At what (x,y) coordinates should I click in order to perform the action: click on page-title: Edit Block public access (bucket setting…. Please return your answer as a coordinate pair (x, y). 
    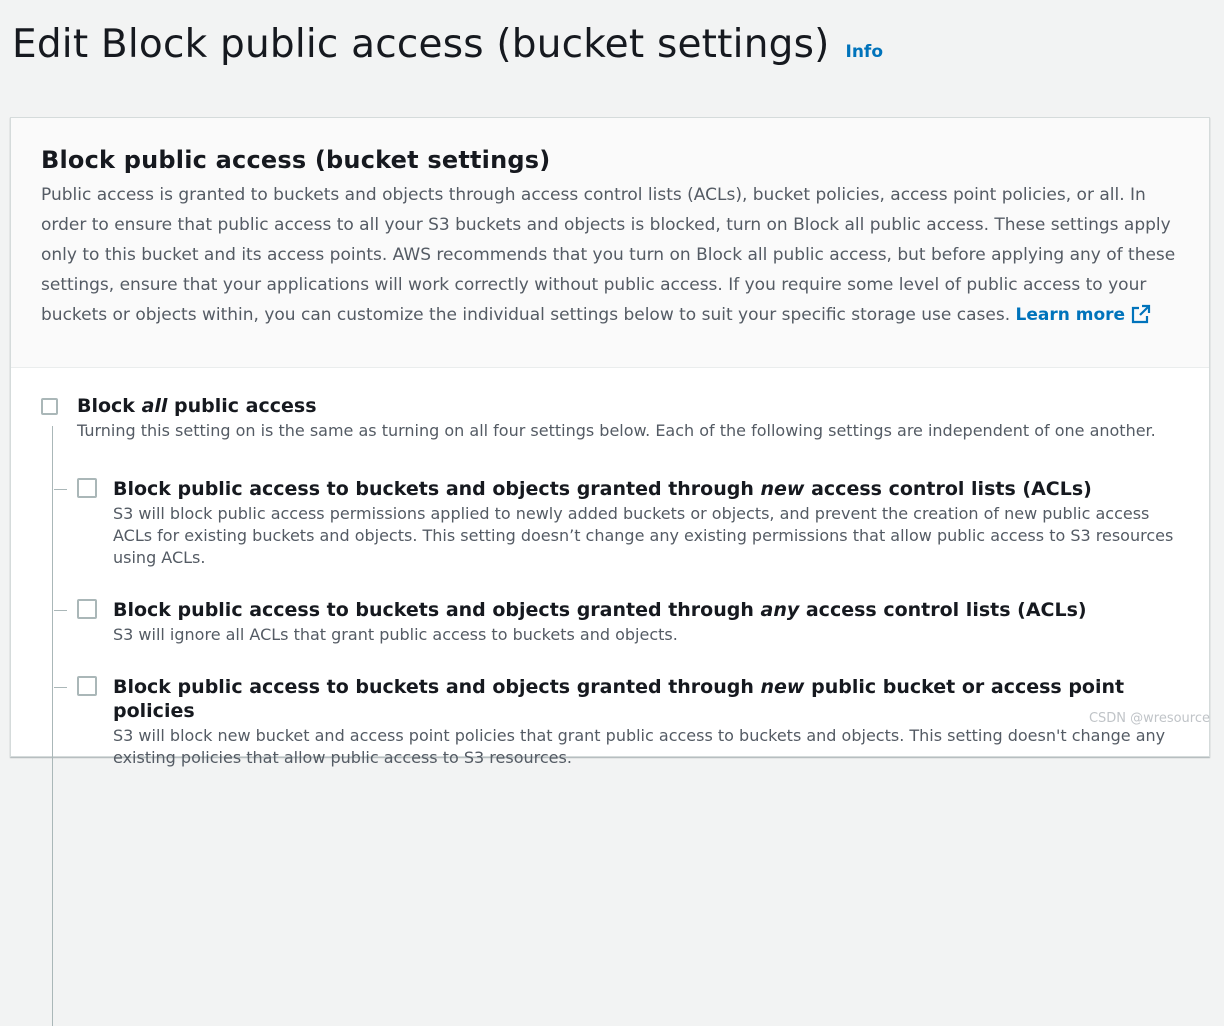
    Looking at the image, I should click on (421, 44).